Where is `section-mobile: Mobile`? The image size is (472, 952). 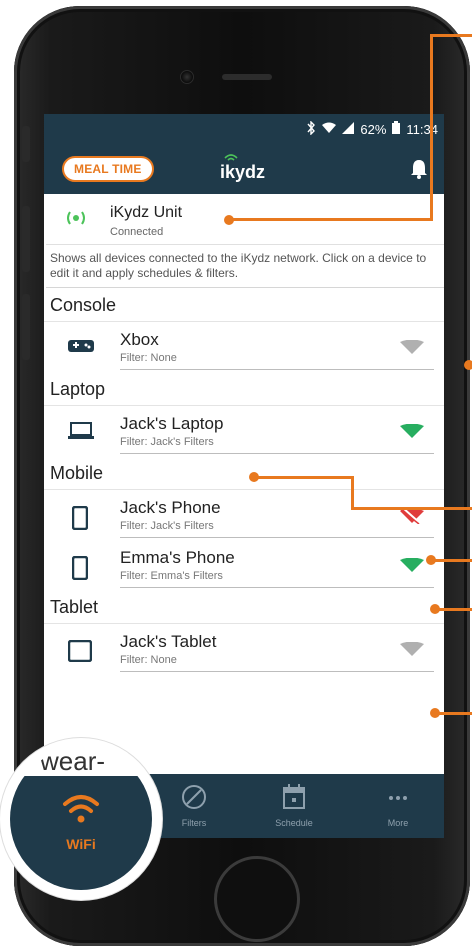
section-mobile: Mobile is located at coordinates (244, 473).